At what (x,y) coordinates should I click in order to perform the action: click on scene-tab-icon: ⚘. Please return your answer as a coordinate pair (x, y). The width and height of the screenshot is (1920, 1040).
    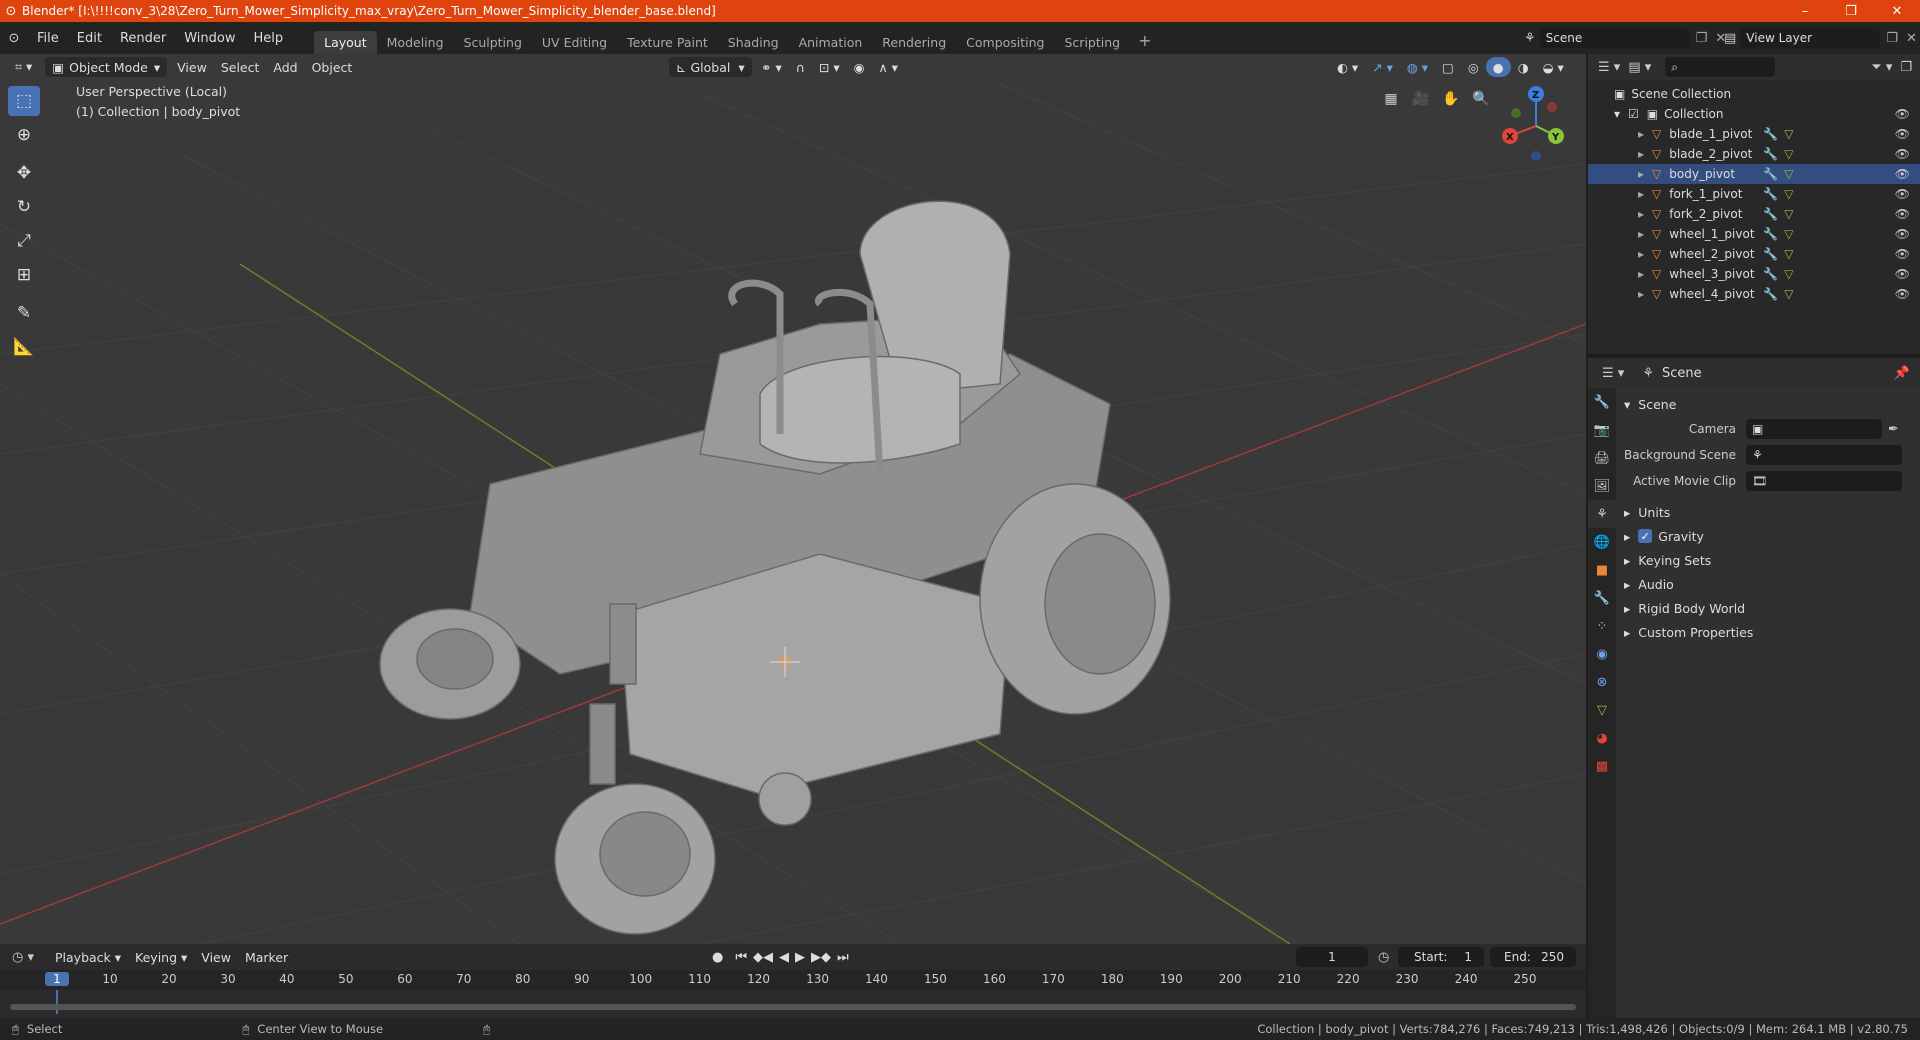
    Looking at the image, I should click on (1602, 514).